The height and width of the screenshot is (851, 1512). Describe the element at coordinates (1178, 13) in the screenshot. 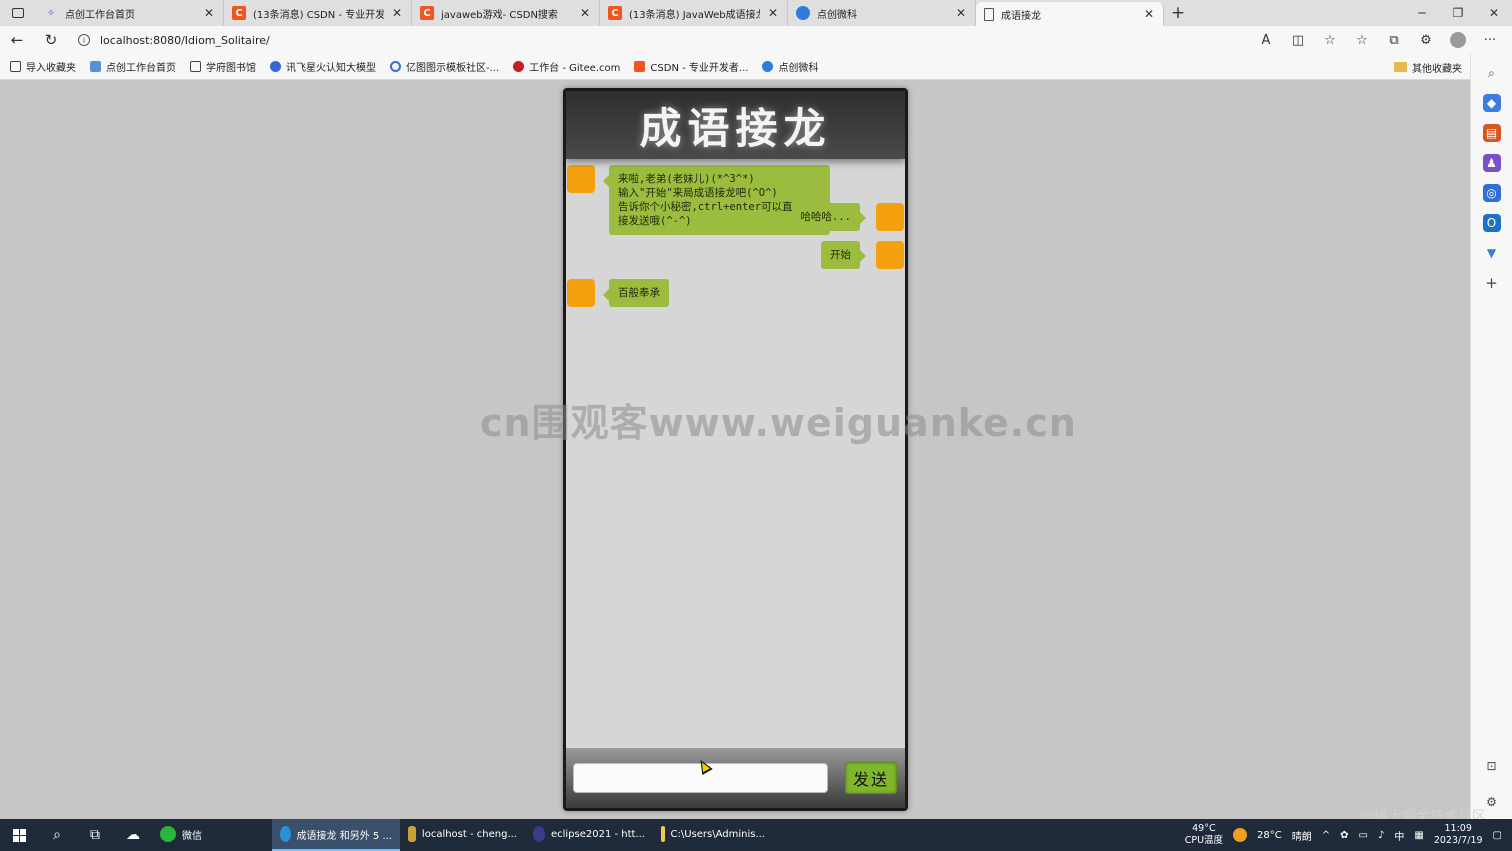

I see `new-tab-button: +` at that location.